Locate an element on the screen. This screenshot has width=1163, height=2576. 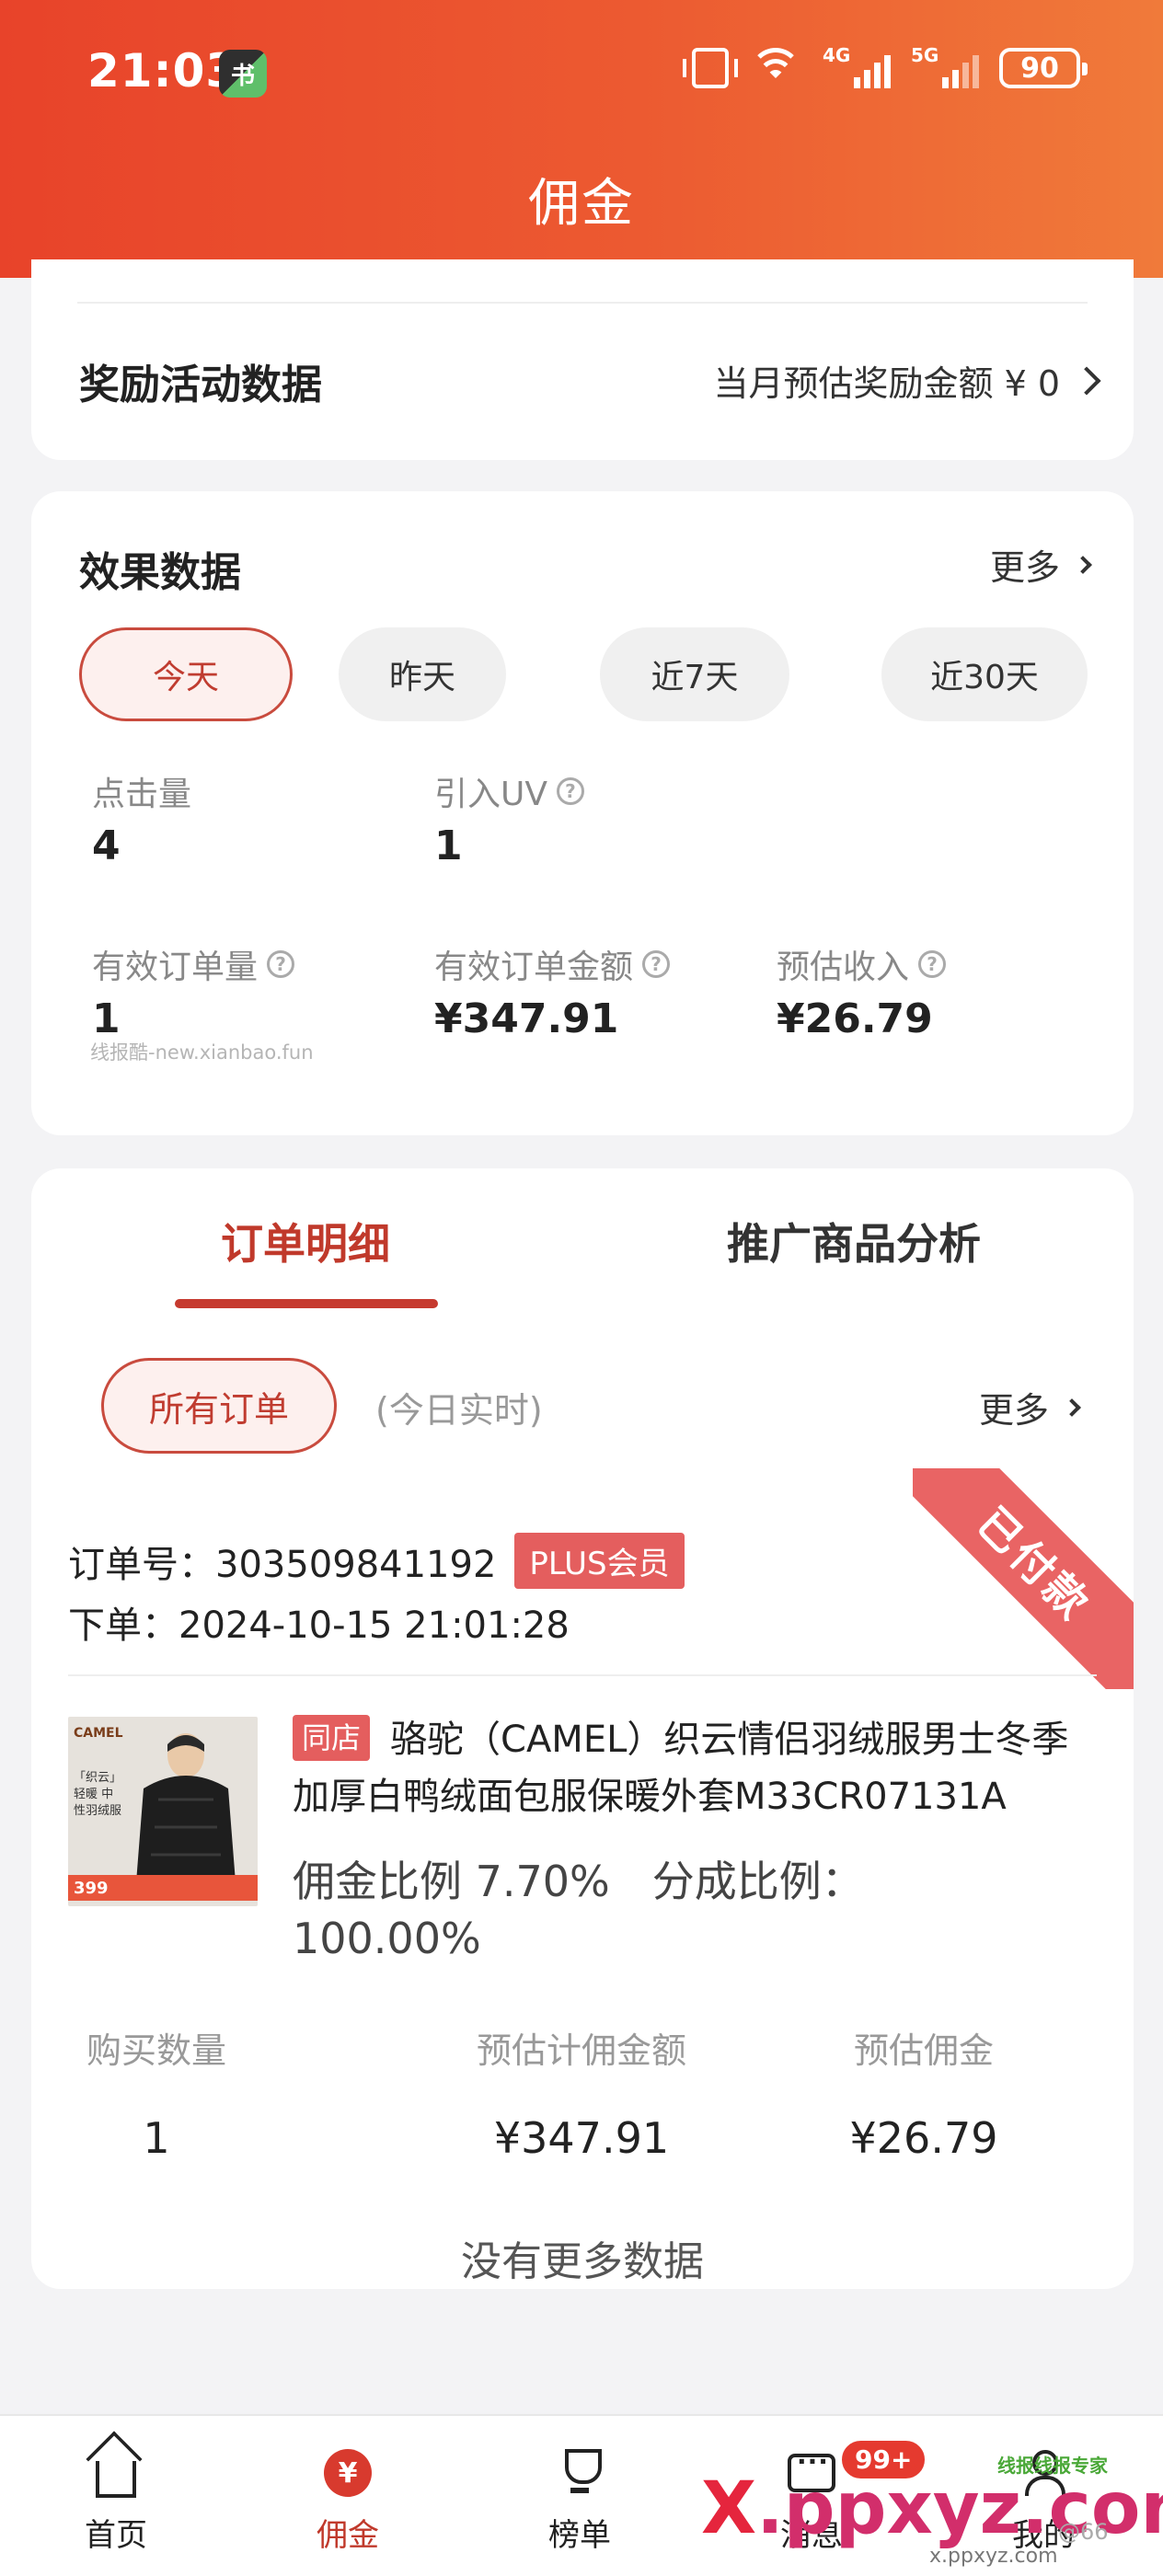
filter-all-orders: 所有订单 is located at coordinates (219, 1406).